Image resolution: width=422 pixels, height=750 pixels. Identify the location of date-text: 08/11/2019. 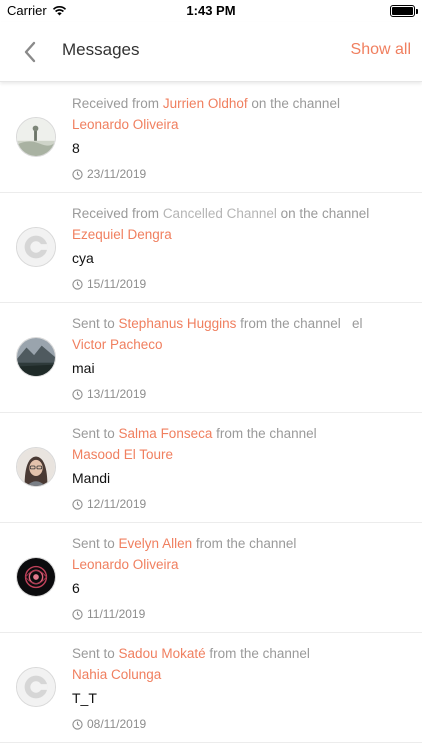
(117, 724).